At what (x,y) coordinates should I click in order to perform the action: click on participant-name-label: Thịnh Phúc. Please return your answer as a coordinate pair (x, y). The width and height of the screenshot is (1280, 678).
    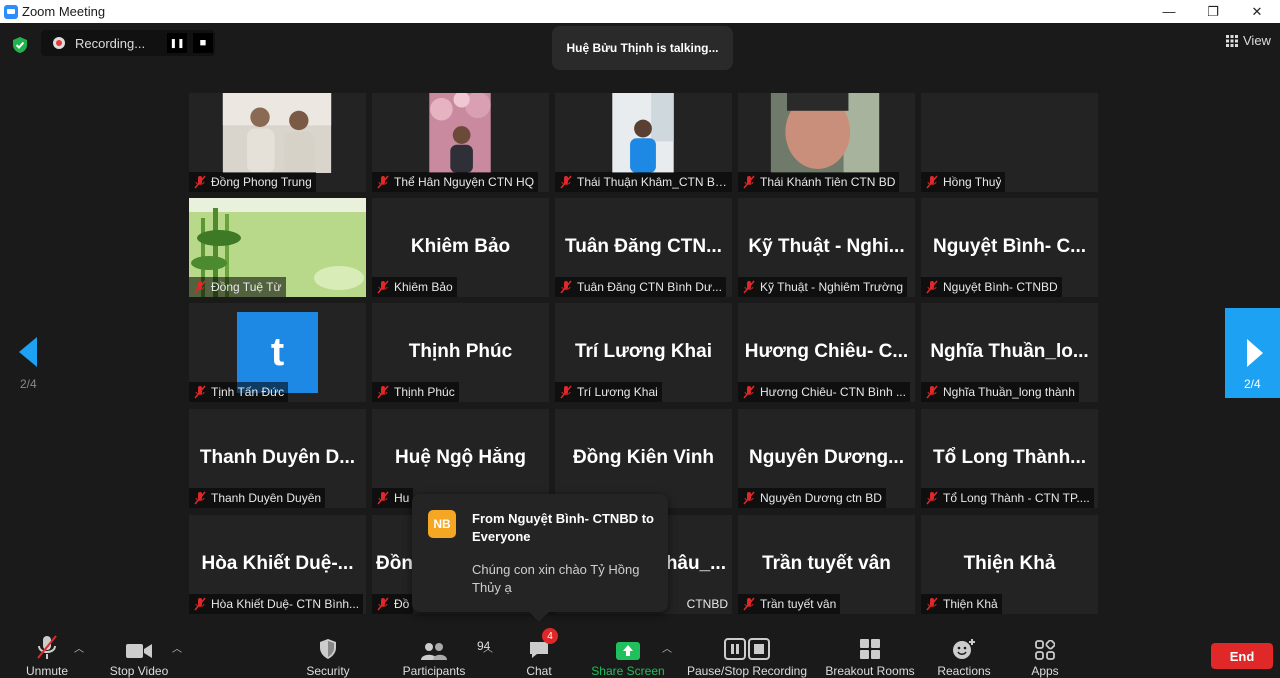
    Looking at the image, I should click on (415, 392).